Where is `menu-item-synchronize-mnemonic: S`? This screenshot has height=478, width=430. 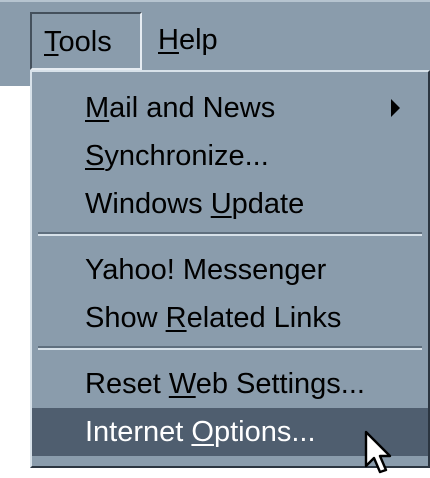
menu-item-synchronize-mnemonic: S is located at coordinates (95, 156).